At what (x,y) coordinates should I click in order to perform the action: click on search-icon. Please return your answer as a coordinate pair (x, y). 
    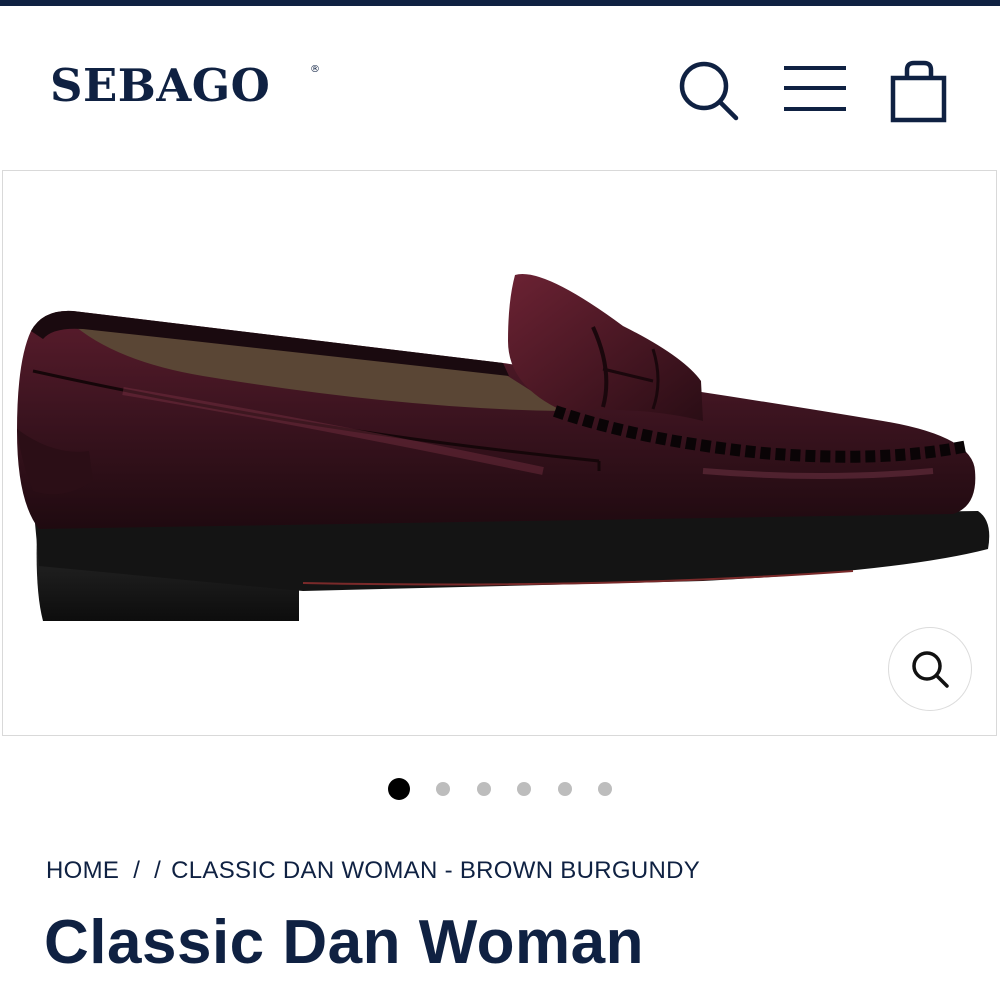
    Looking at the image, I should click on (709, 91).